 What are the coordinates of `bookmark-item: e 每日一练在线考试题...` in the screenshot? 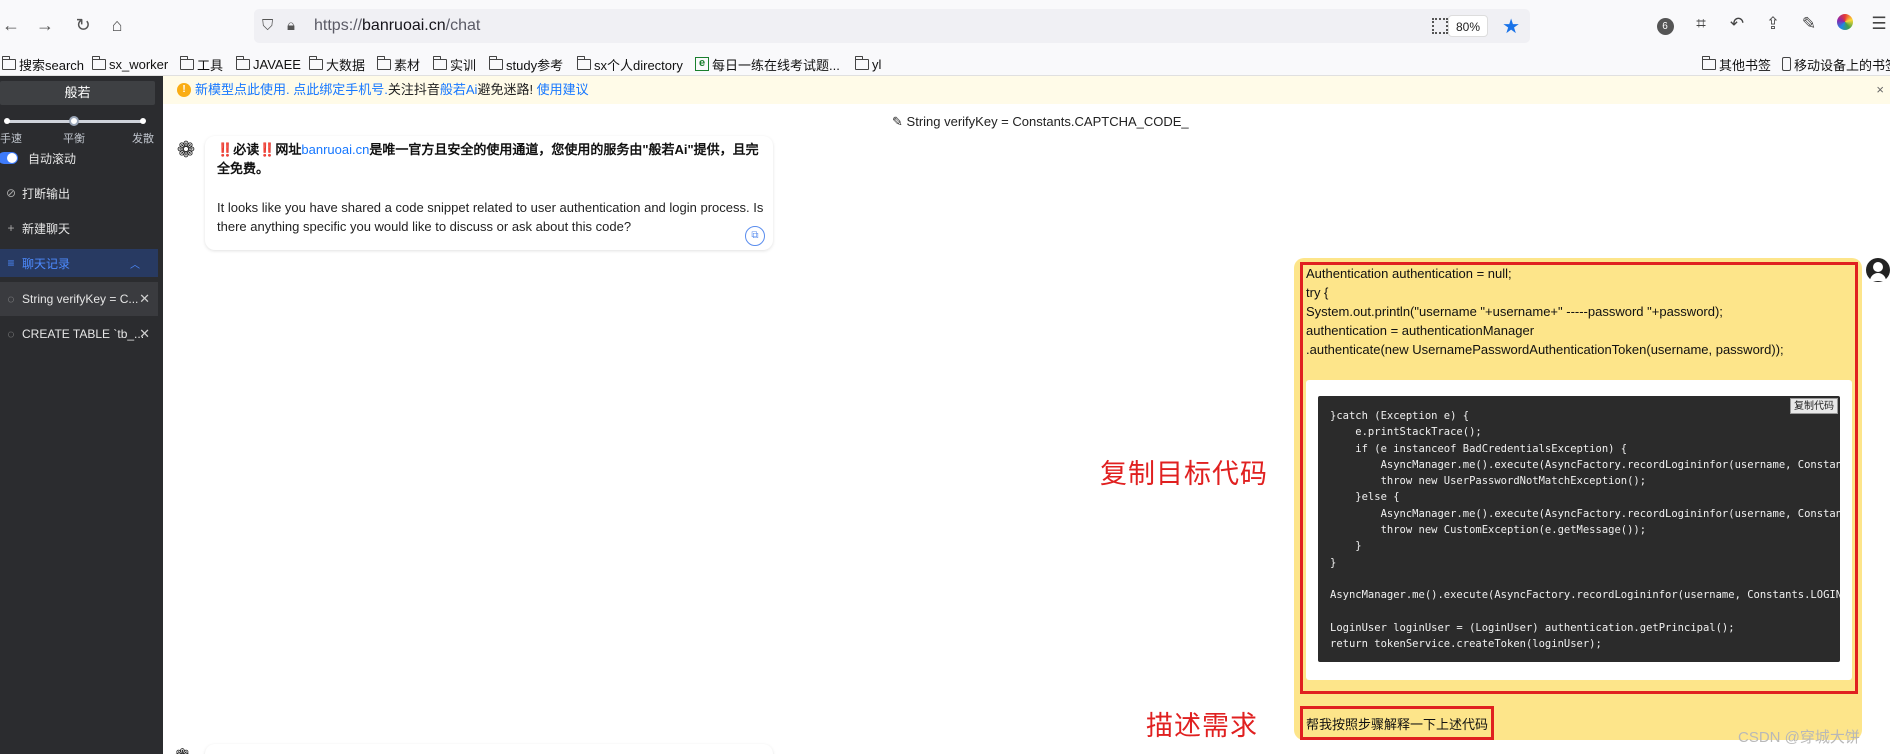 It's located at (767, 64).